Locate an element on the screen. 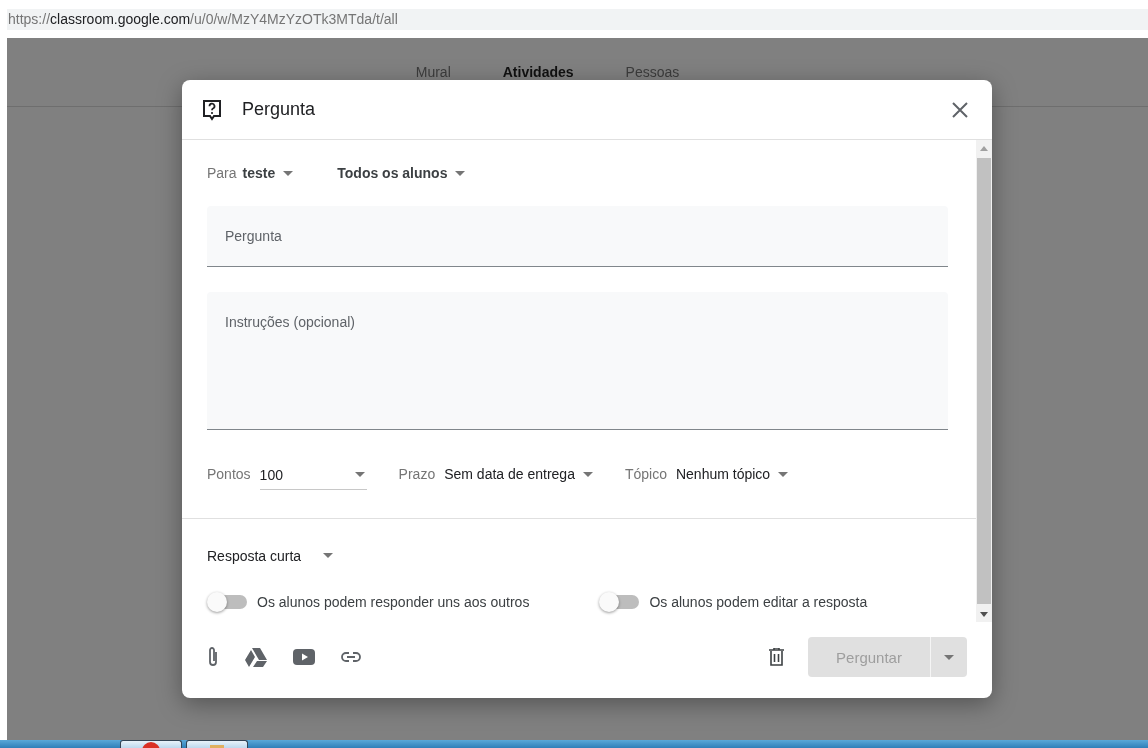 The width and height of the screenshot is (1148, 748). link-icon is located at coordinates (351, 657).